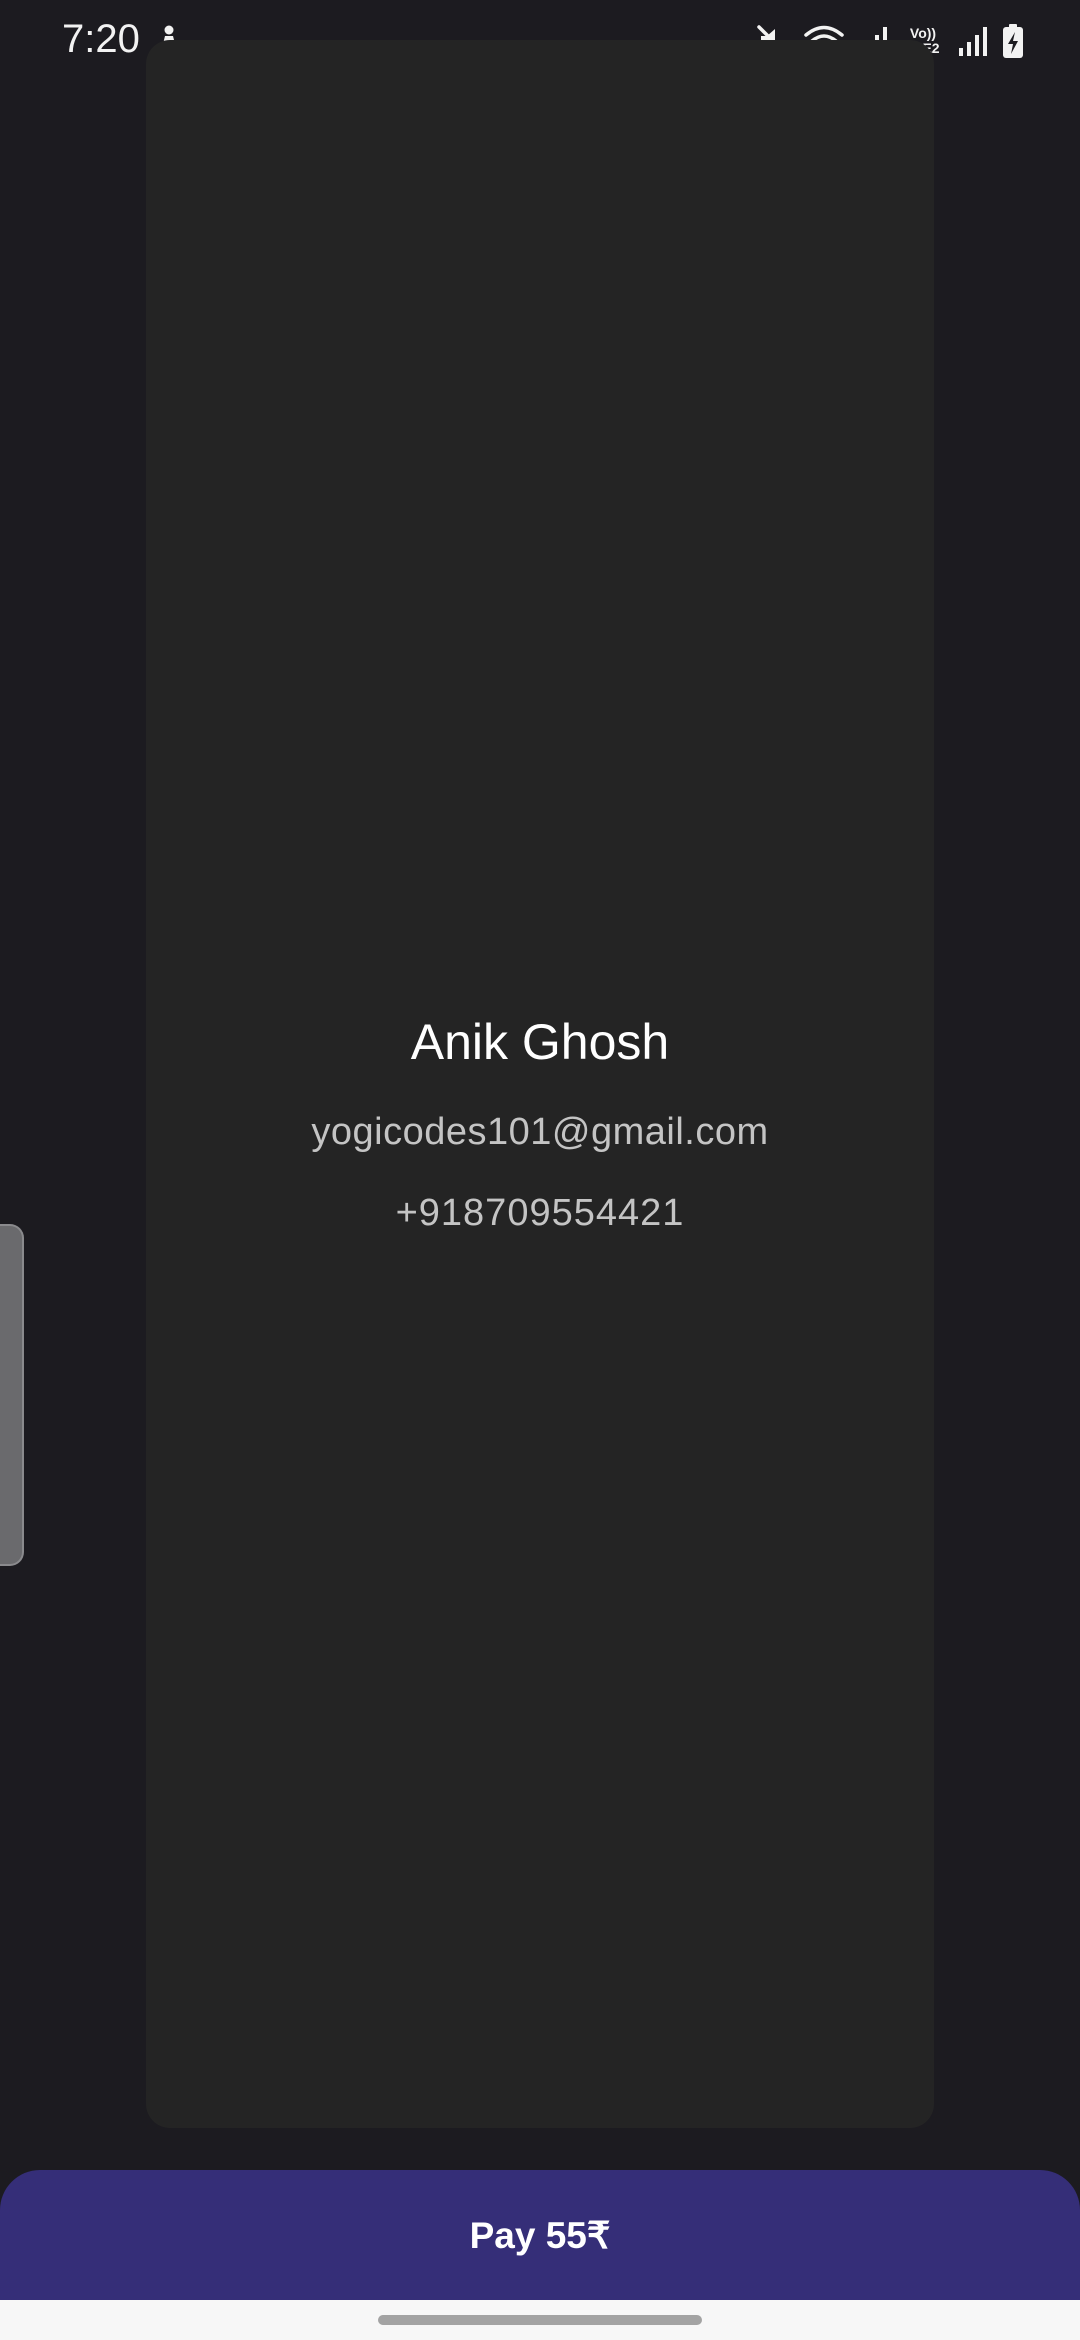 The image size is (1080, 2340). What do you see at coordinates (923, 33) in the screenshot?
I see `volte-label: Vo))` at bounding box center [923, 33].